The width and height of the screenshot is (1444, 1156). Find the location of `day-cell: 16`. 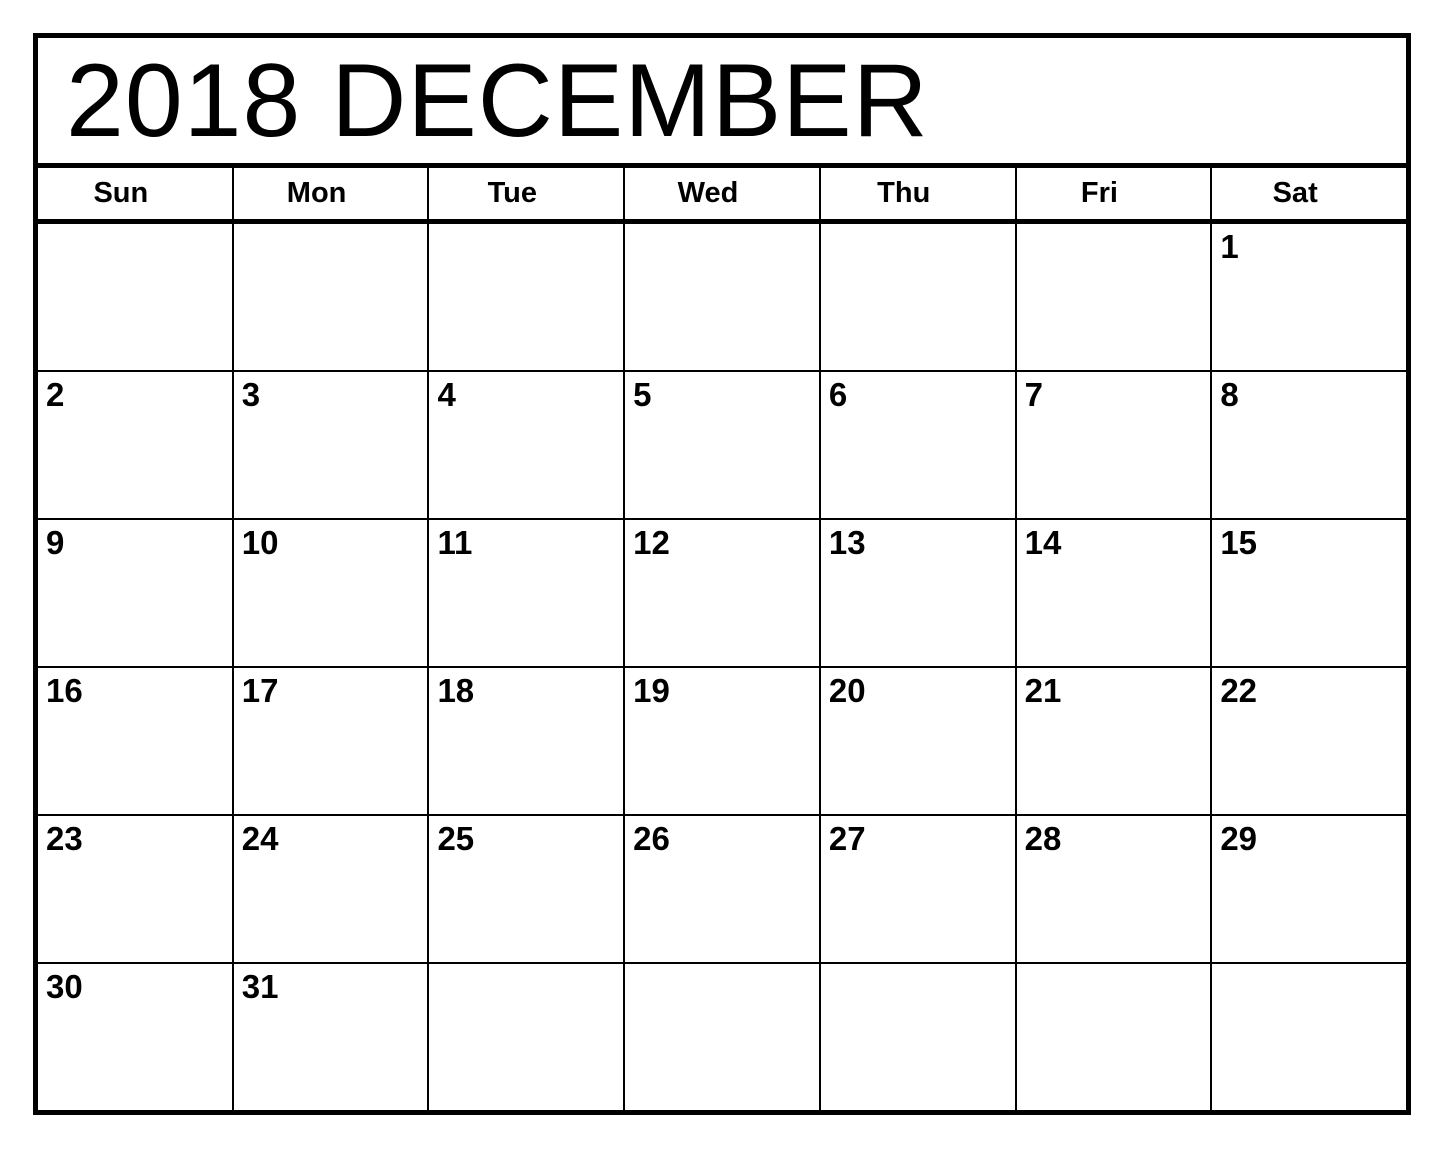

day-cell: 16 is located at coordinates (136, 741).